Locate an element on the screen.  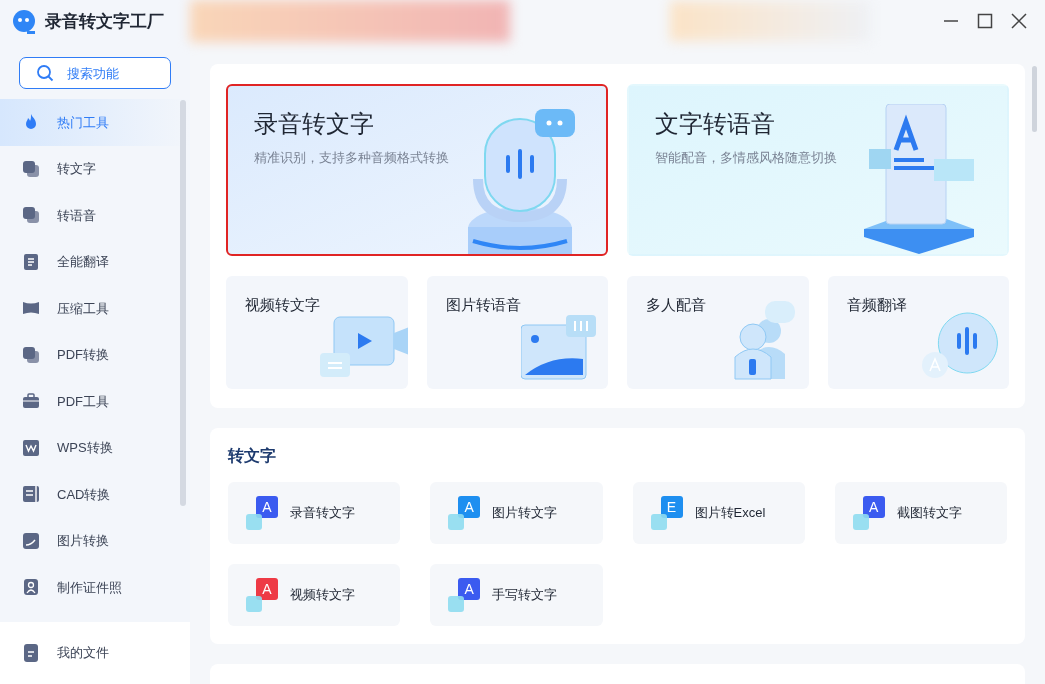
sidebar-item: CAD转换 is located at coordinates (95, 494).